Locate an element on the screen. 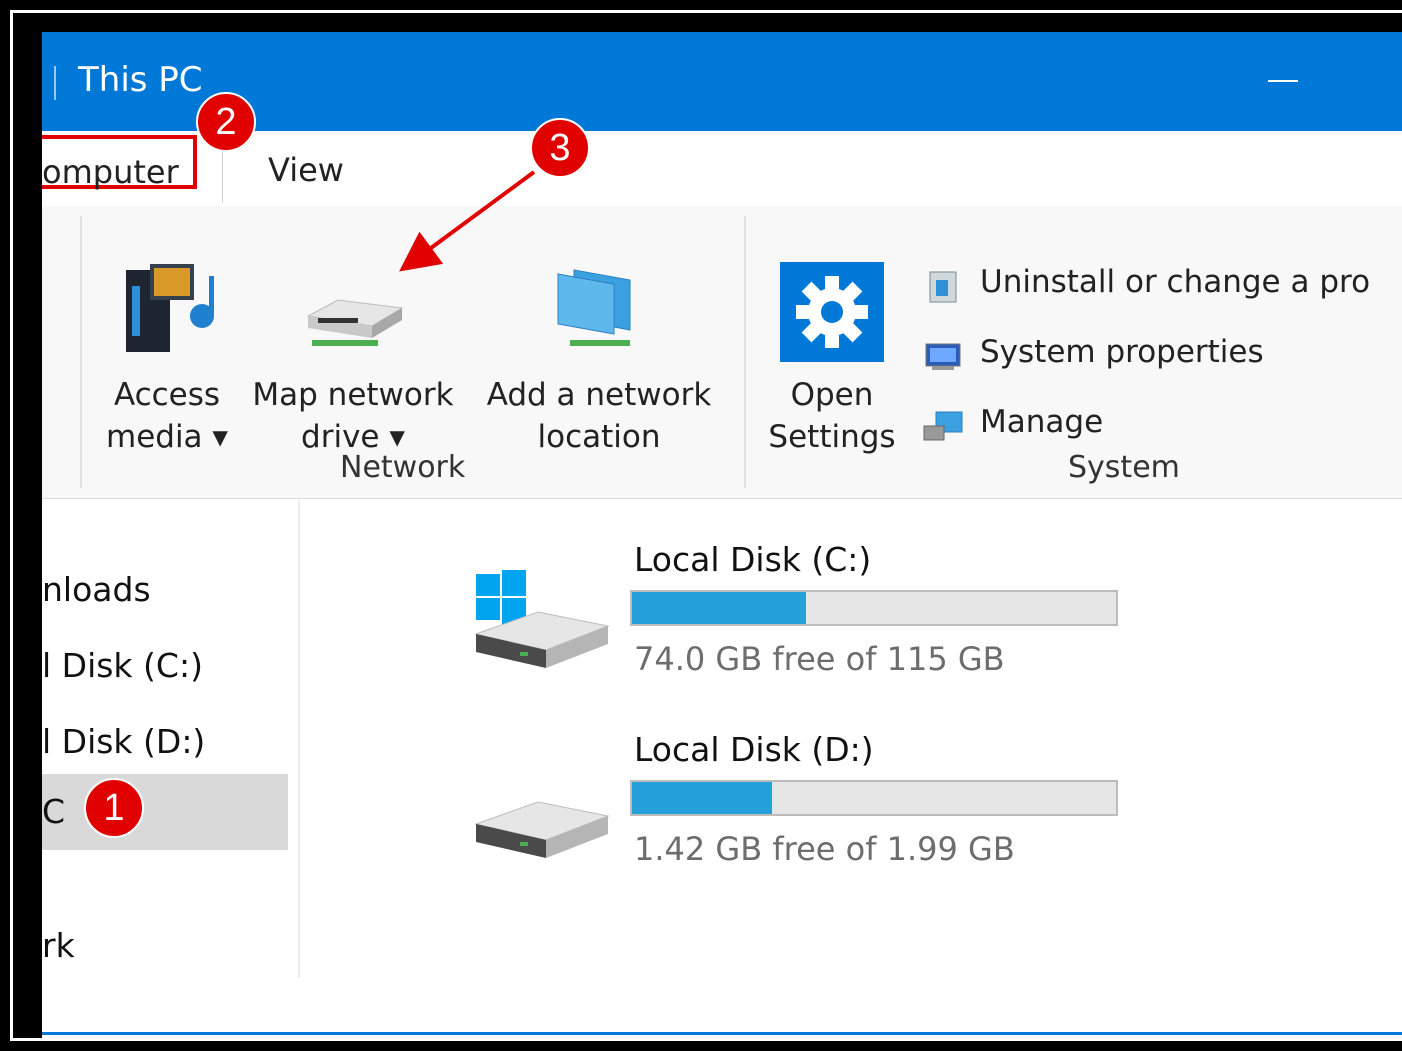  map-network-drive-label-1: Map network is located at coordinates (353, 395).